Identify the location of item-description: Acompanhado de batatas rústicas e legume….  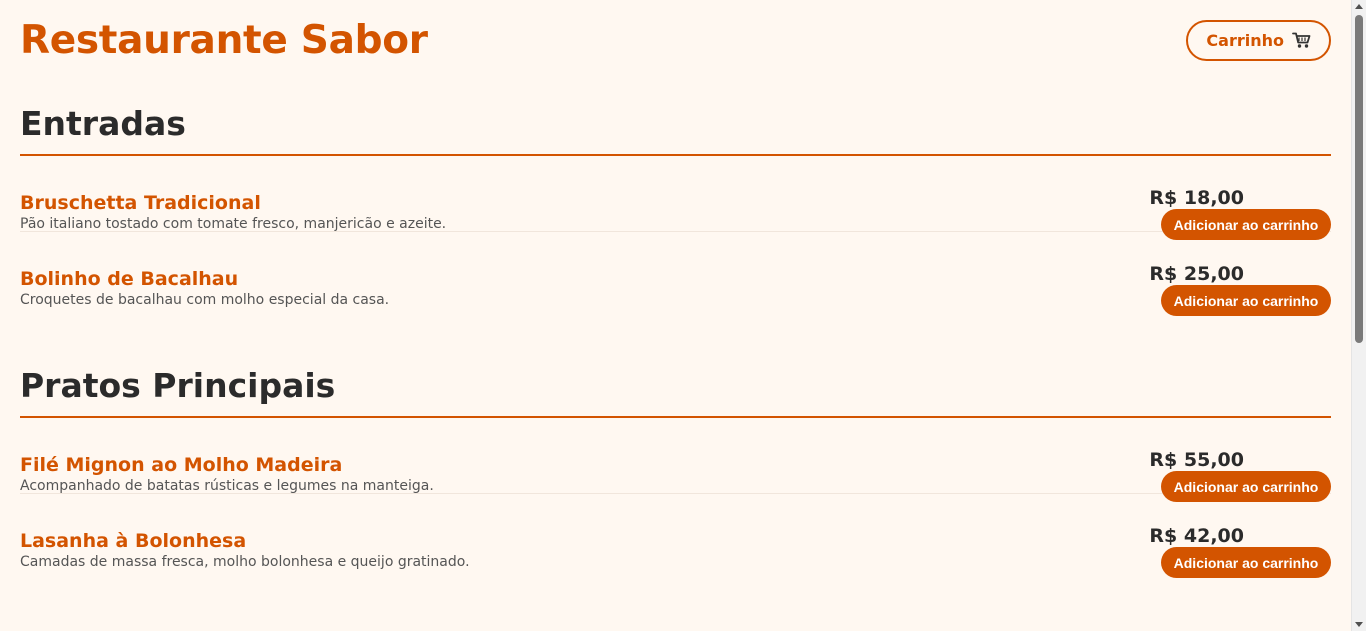
(227, 486).